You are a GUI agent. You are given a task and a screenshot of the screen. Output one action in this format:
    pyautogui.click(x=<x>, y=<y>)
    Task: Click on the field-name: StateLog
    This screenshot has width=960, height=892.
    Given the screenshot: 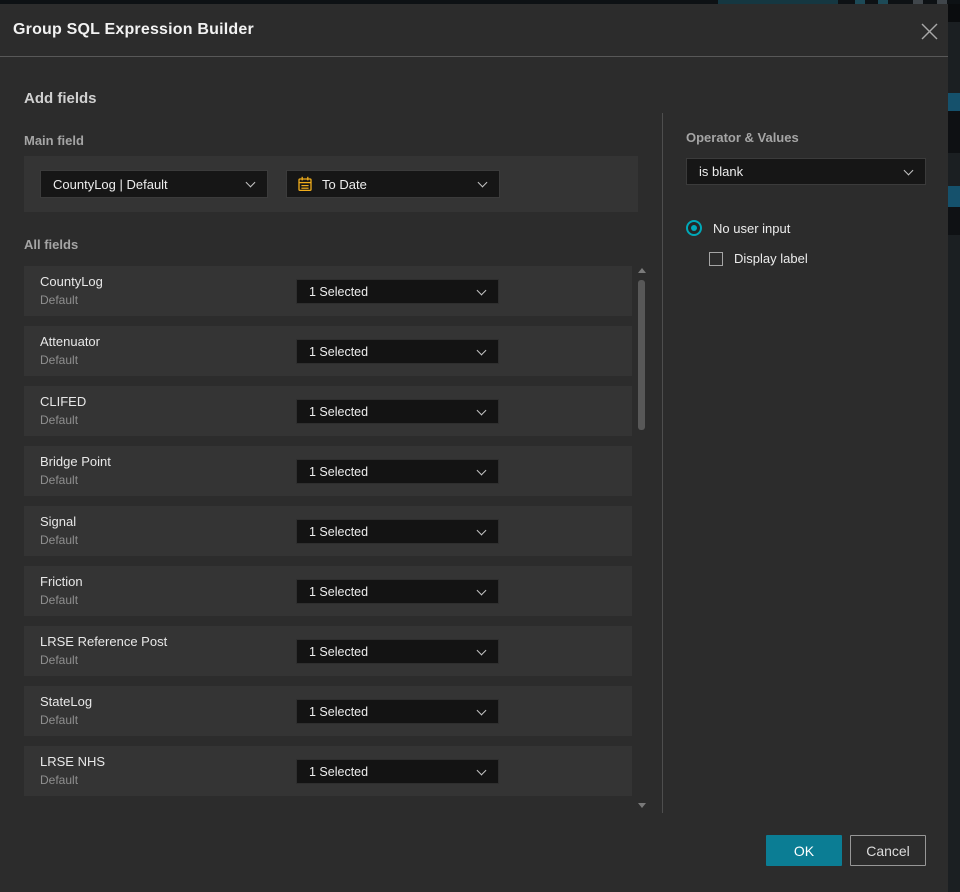 What is the action you would take?
    pyautogui.click(x=66, y=701)
    